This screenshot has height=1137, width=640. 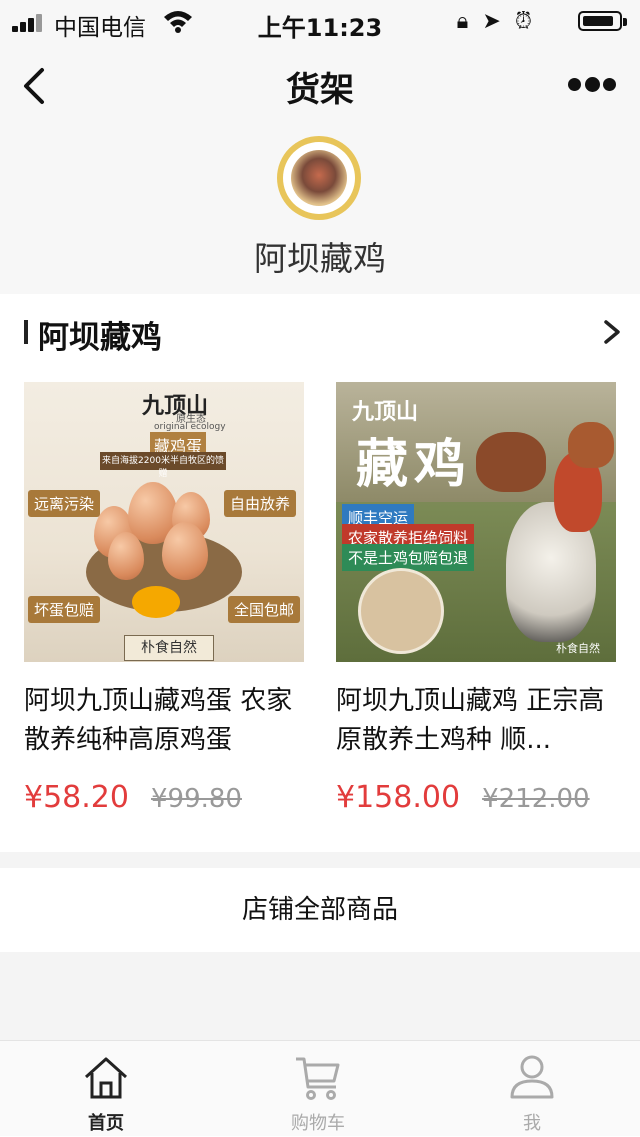 I want to click on tab-label: 购物车, so click(x=318, y=1123).